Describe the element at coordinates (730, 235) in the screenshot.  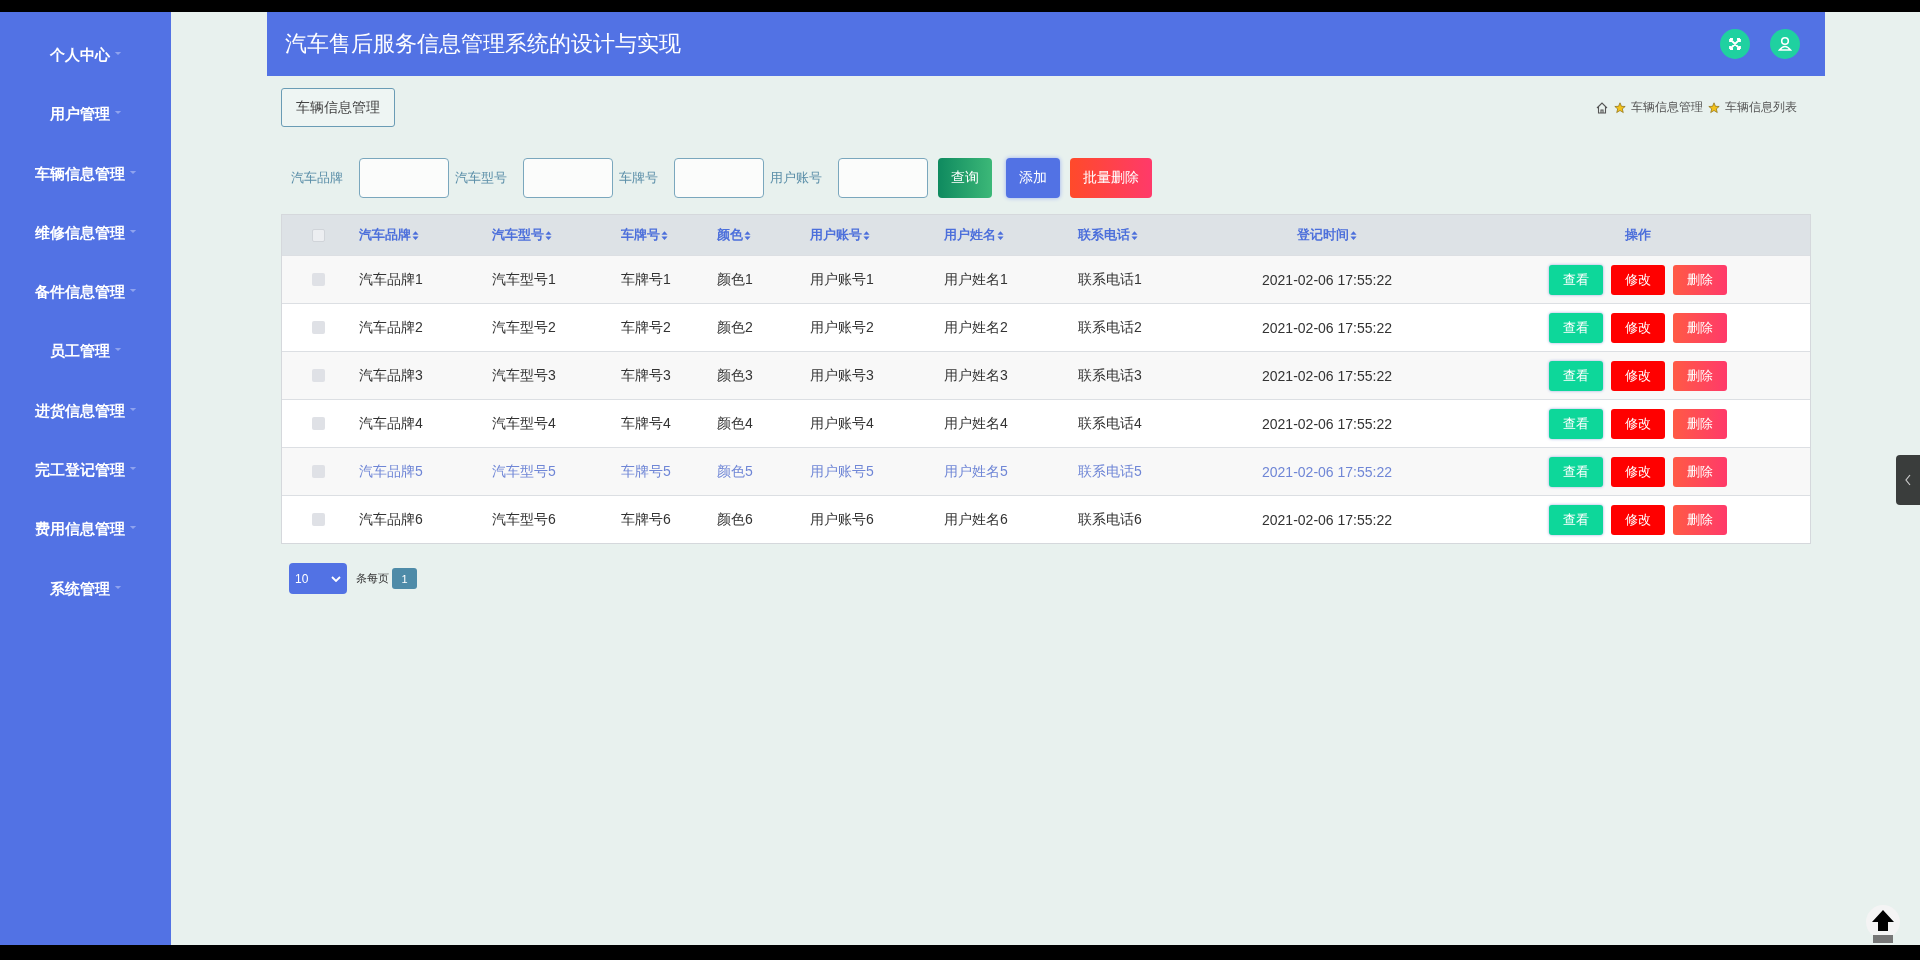
I see `column-header: 颜色` at that location.